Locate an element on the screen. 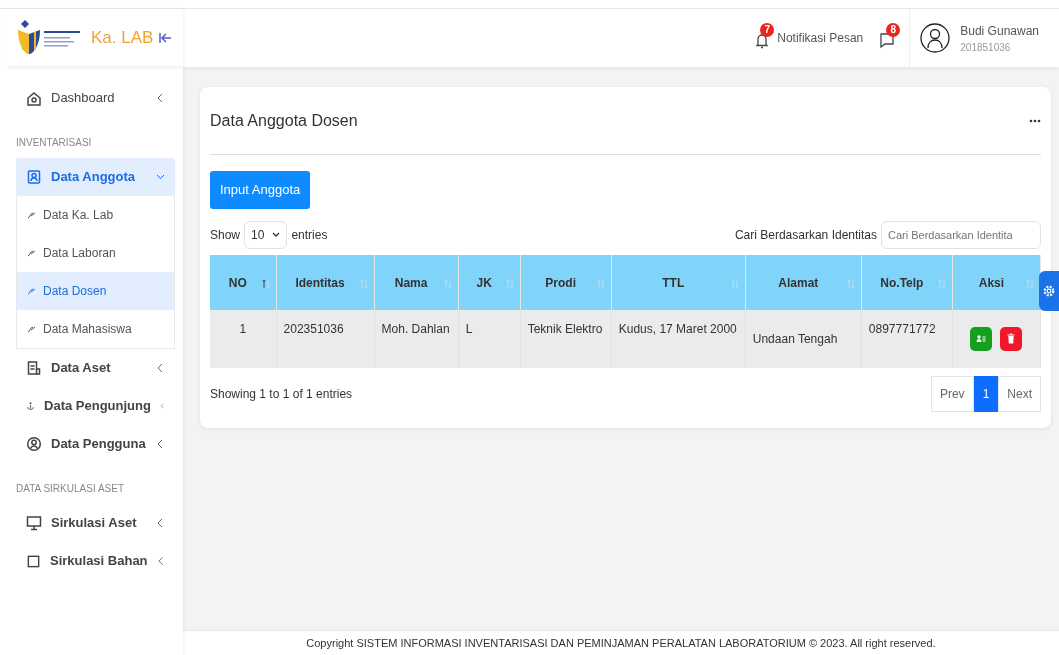  messages-label: Notifikasi Pesan is located at coordinates (820, 38).